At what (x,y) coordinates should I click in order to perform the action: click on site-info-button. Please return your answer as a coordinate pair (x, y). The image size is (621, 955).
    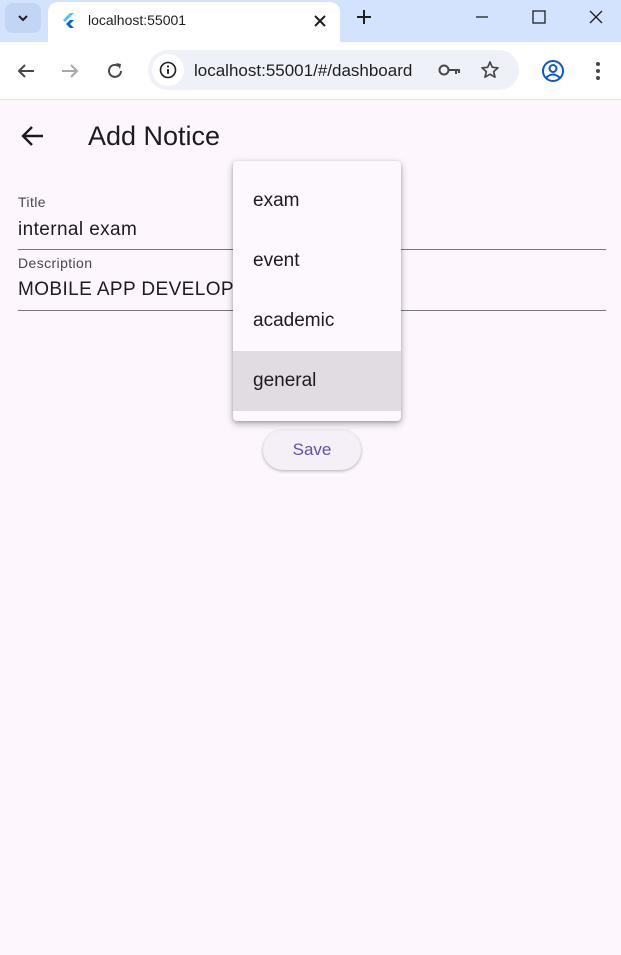
    Looking at the image, I should click on (168, 70).